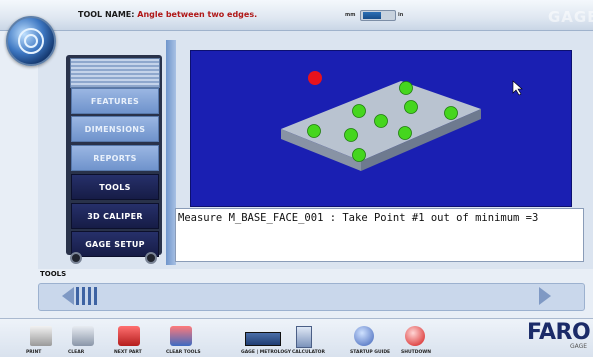  I want to click on nav-tools-button: TOOLS, so click(115, 187).